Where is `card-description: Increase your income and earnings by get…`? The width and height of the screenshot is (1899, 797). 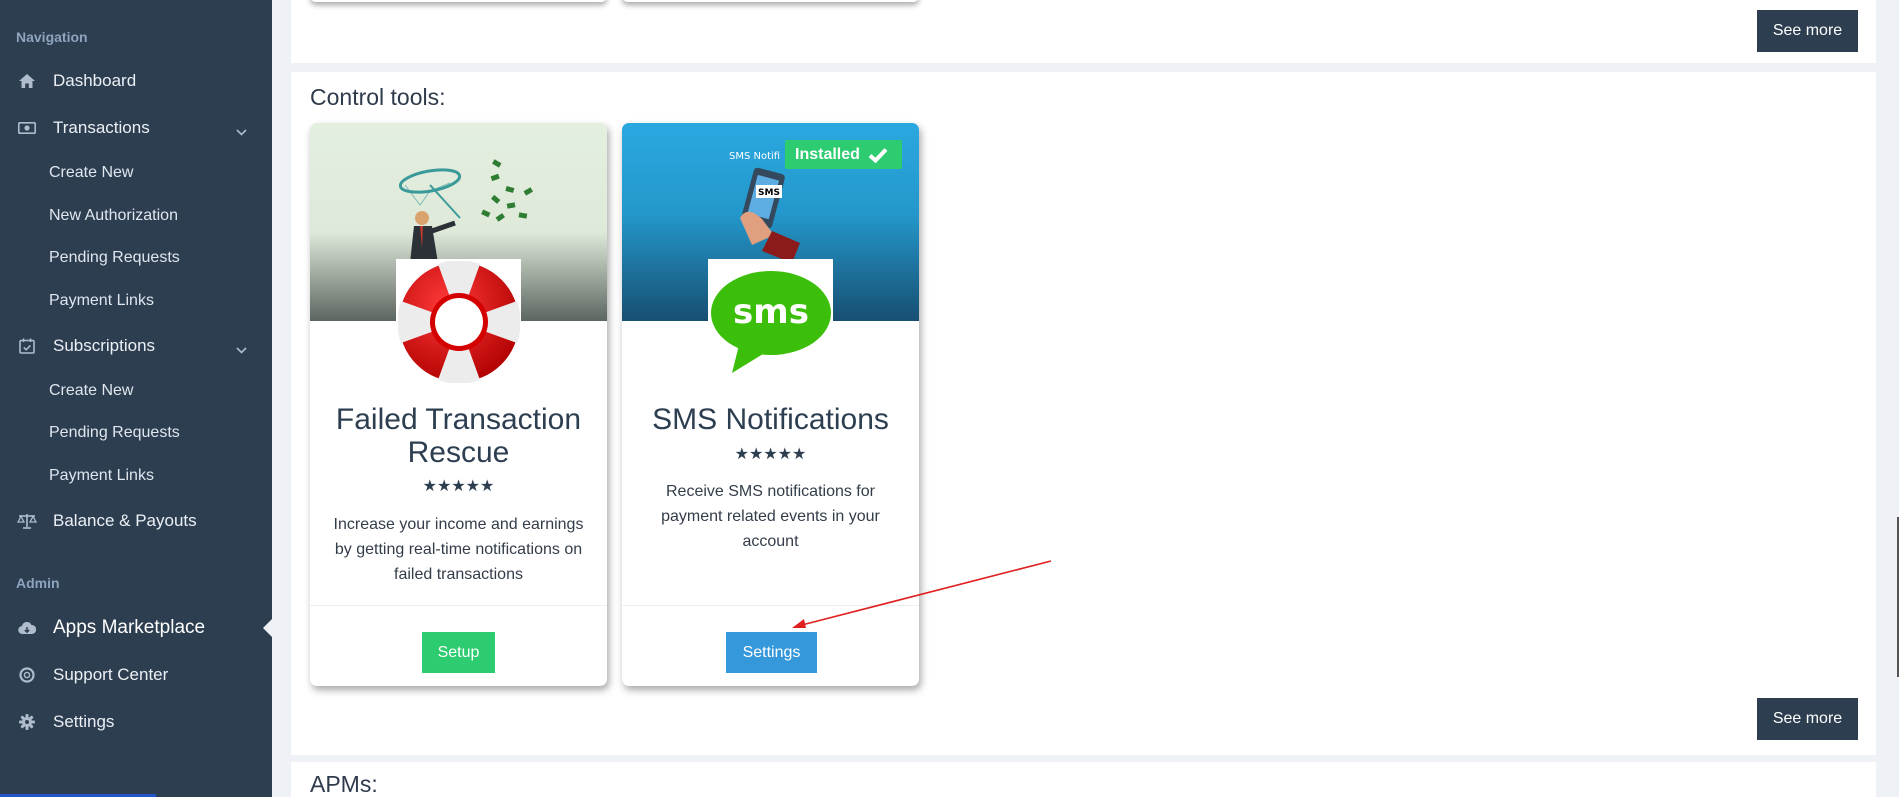 card-description: Increase your income and earnings by get… is located at coordinates (458, 549).